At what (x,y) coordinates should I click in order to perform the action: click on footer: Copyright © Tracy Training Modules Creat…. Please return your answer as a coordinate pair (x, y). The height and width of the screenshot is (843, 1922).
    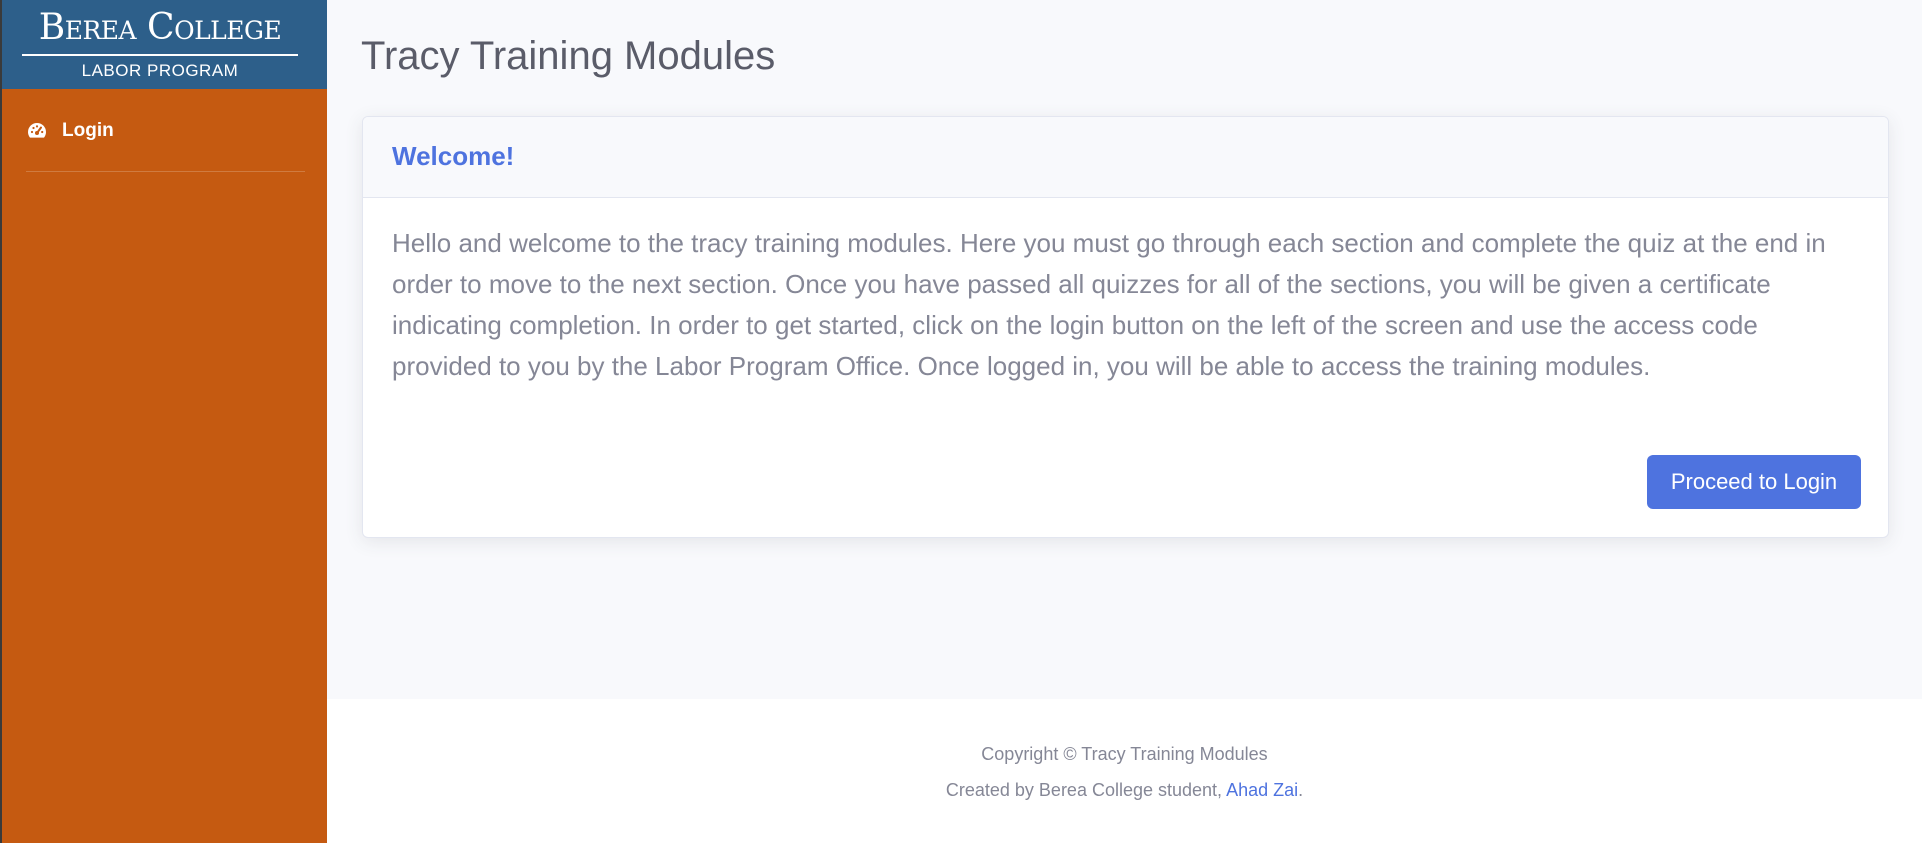
    Looking at the image, I should click on (1124, 771).